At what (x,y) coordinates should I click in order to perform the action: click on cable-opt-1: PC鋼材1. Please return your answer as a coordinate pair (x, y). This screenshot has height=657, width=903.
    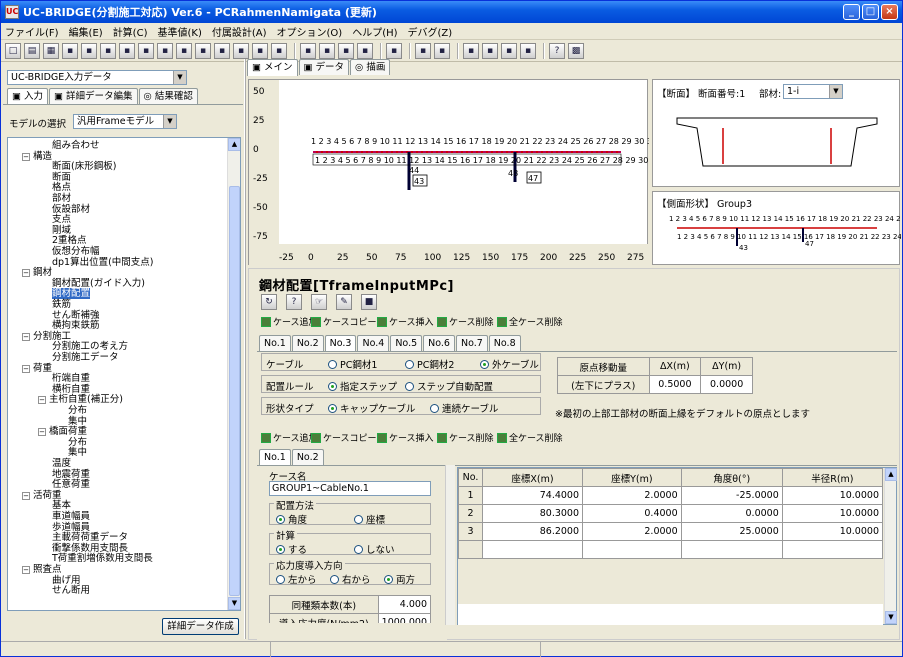
    Looking at the image, I should click on (352, 364).